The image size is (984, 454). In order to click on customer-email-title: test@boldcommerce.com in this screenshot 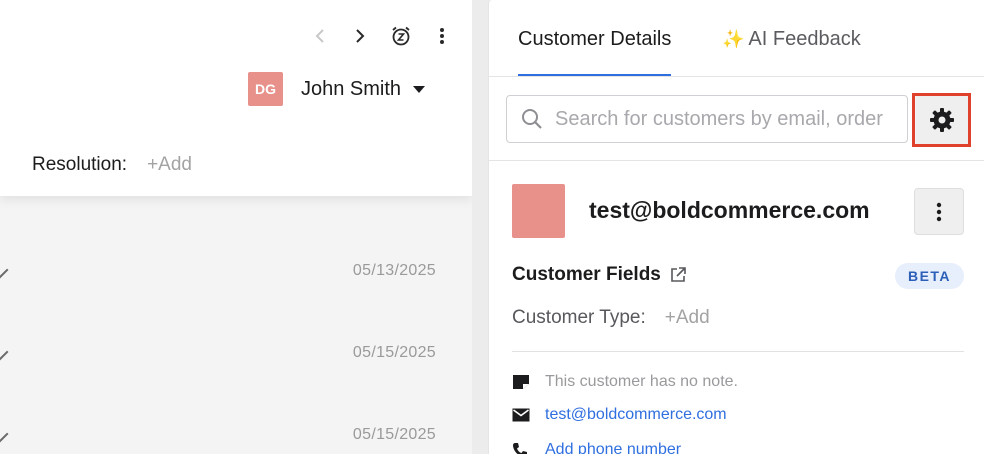, I will do `click(729, 210)`.